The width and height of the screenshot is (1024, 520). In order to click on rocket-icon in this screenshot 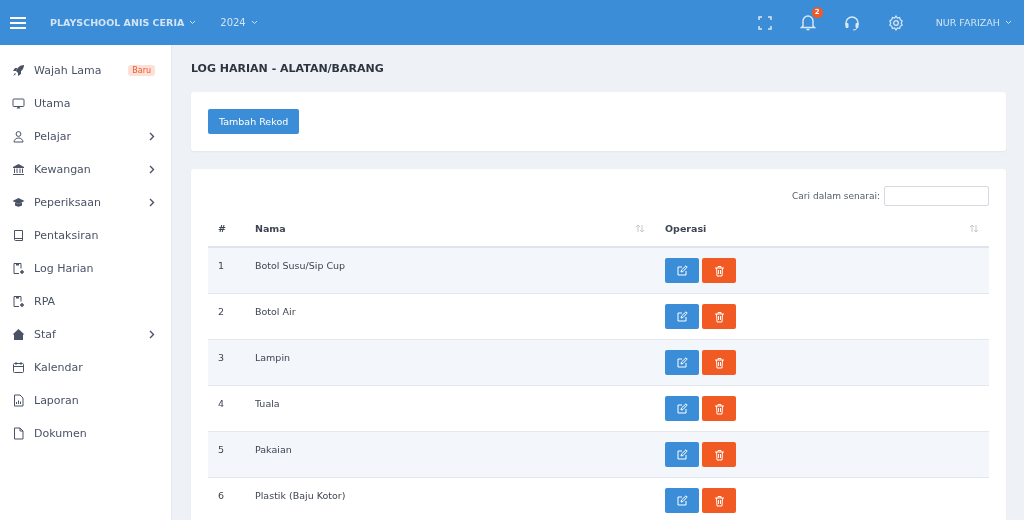, I will do `click(18, 70)`.